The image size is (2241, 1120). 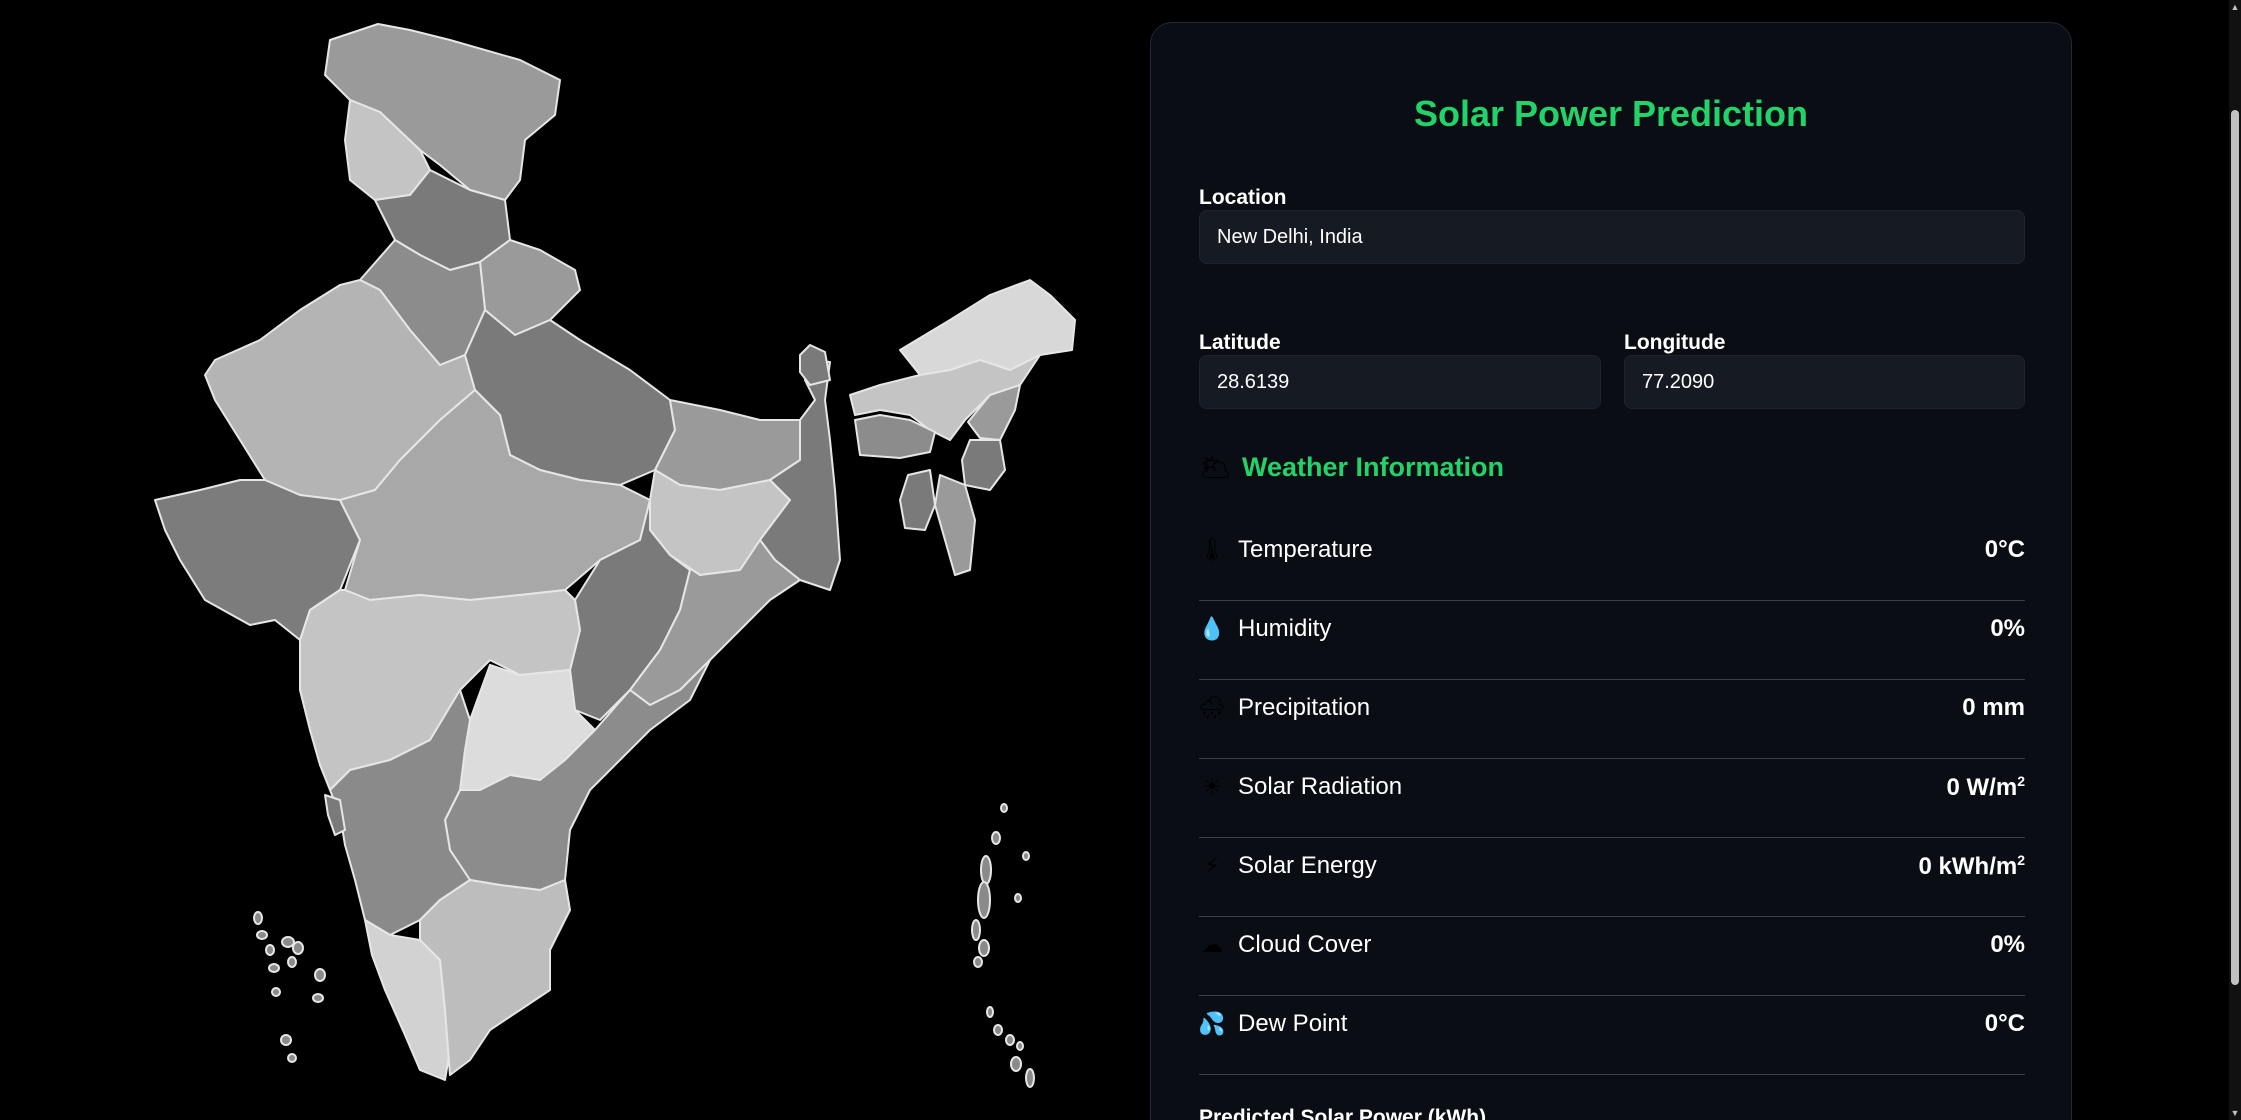 What do you see at coordinates (1240, 342) in the screenshot?
I see `latitude-label: Latitude` at bounding box center [1240, 342].